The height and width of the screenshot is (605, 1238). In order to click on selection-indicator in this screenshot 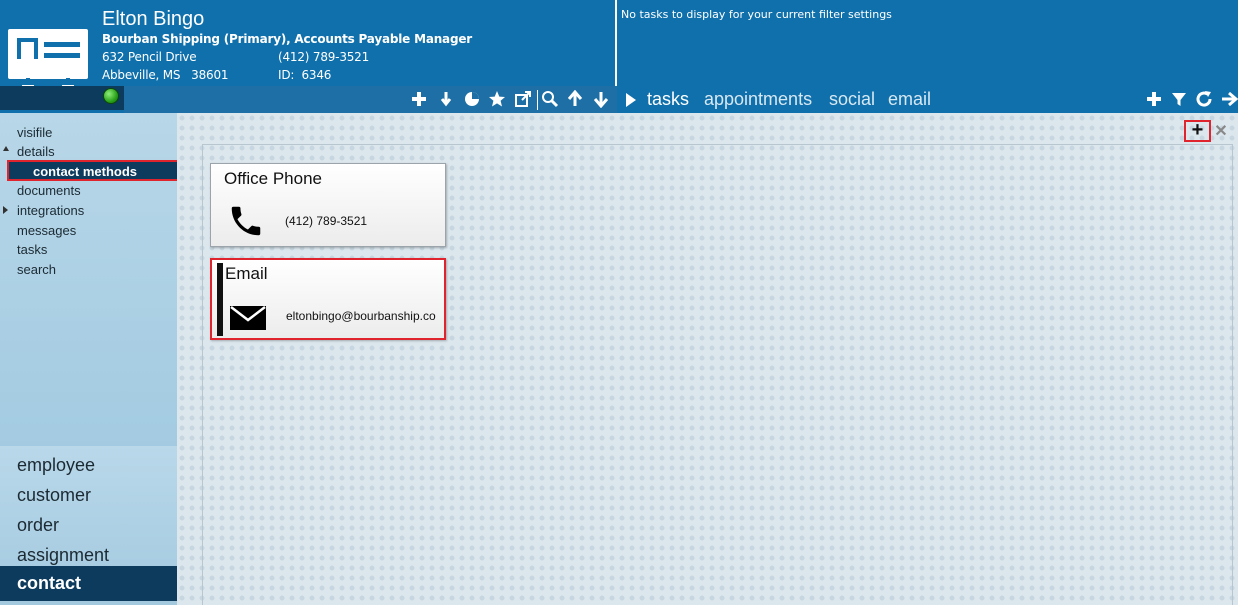, I will do `click(220, 299)`.